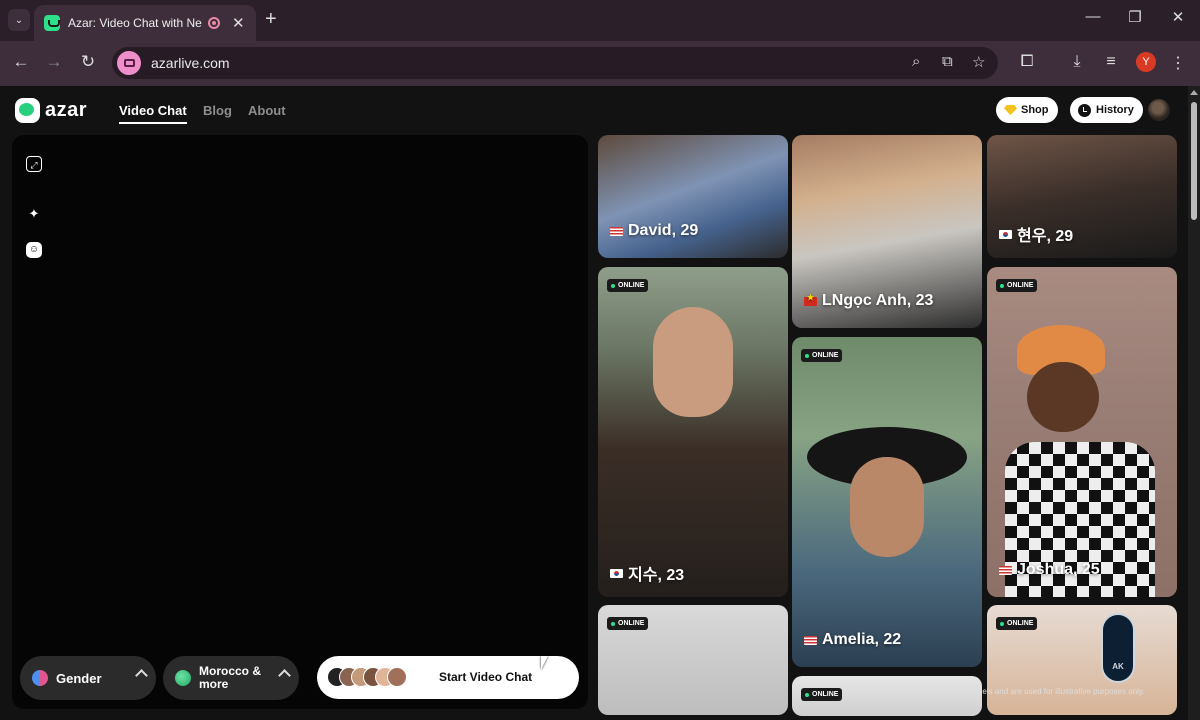 The width and height of the screenshot is (1200, 720). Describe the element at coordinates (397, 677) in the screenshot. I see `avatar` at that location.